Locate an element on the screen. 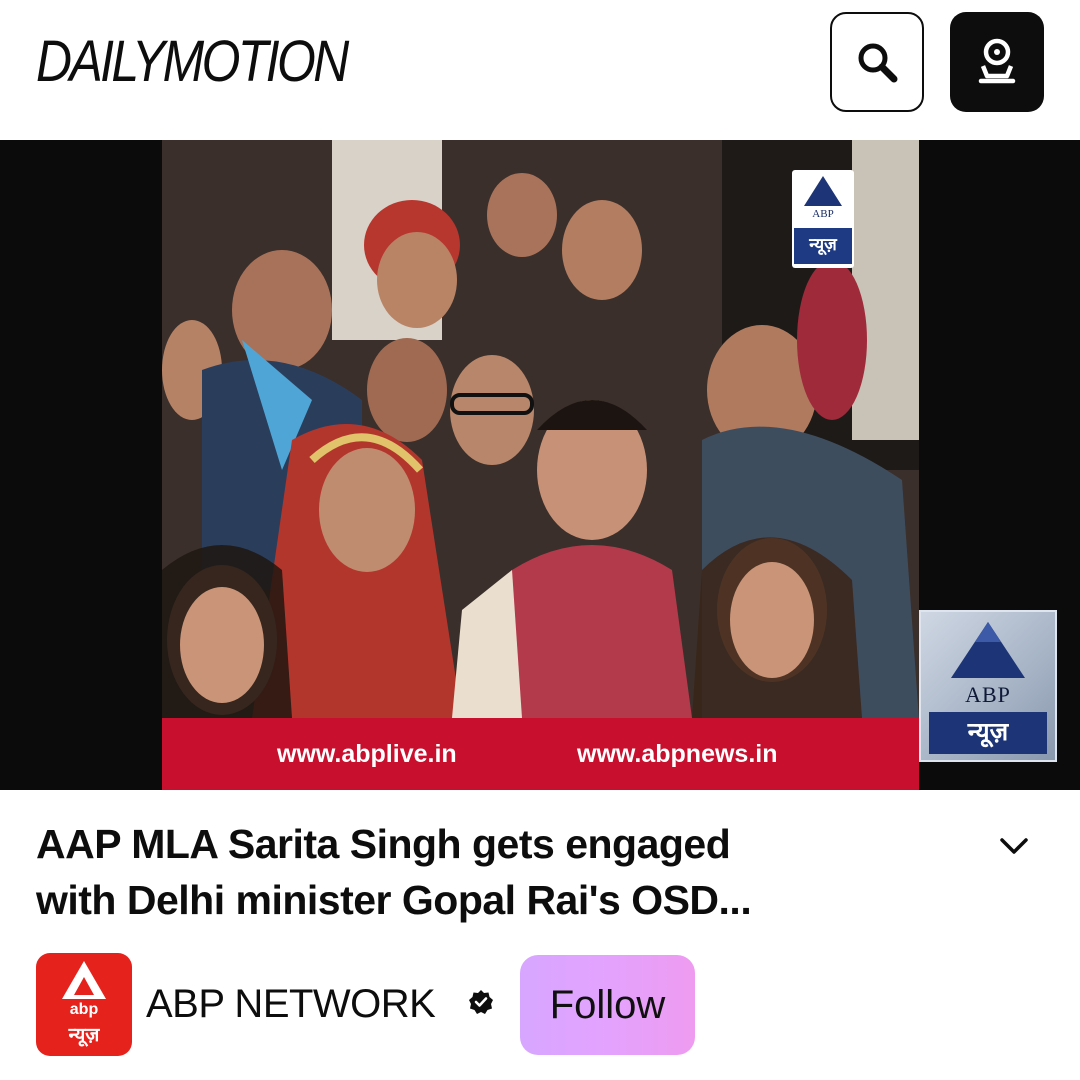 This screenshot has height=1080, width=1080. chevron-down-icon is located at coordinates (1014, 846).